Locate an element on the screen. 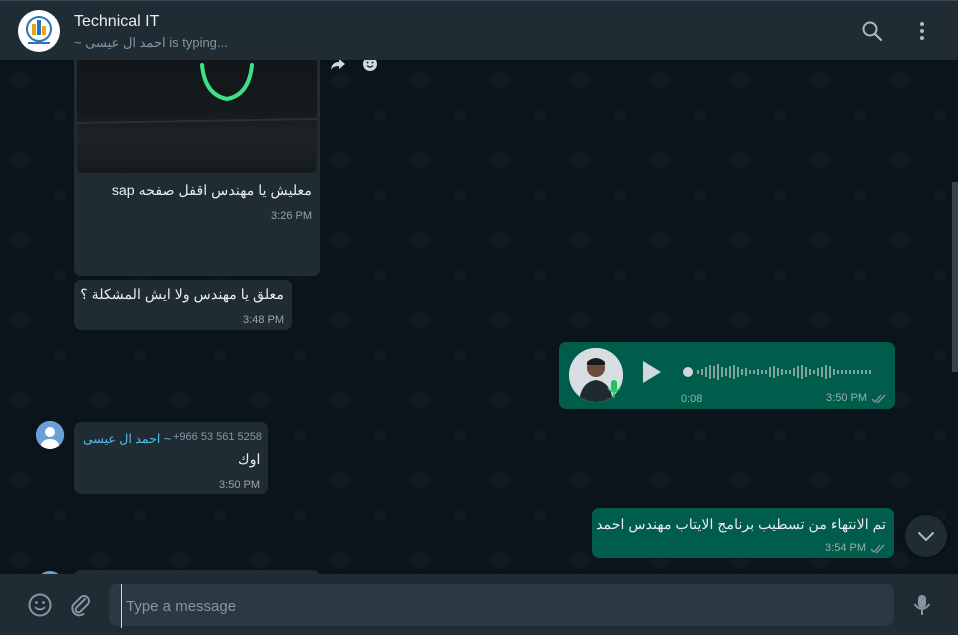  message-text: معليش يا مهندس اقفل صفحه sap is located at coordinates (211, 191).